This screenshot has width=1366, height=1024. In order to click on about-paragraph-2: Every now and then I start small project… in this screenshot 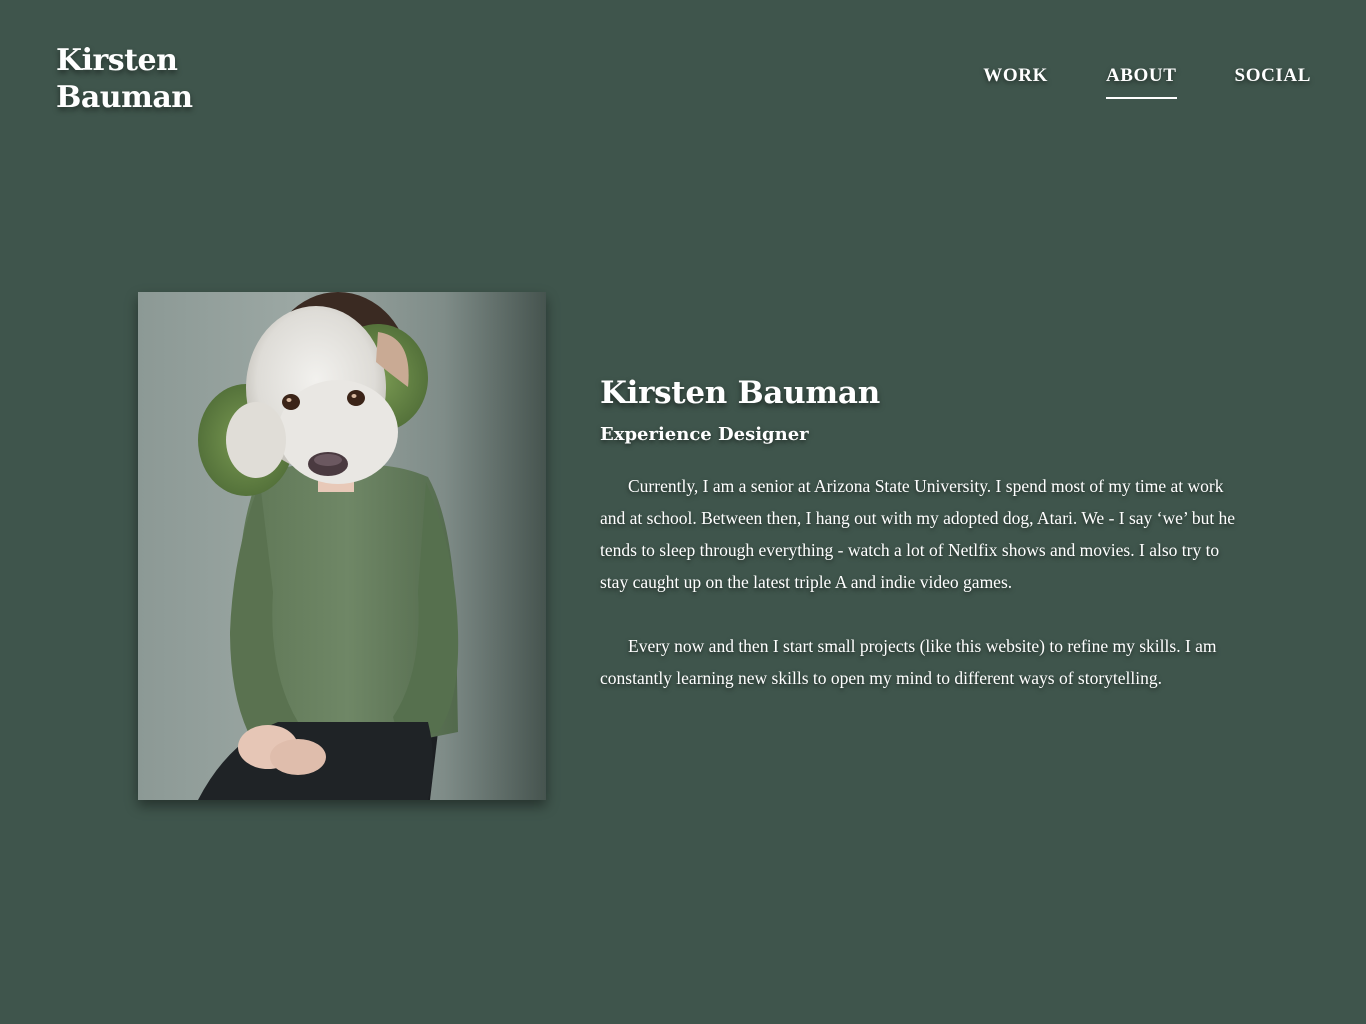, I will do `click(908, 662)`.